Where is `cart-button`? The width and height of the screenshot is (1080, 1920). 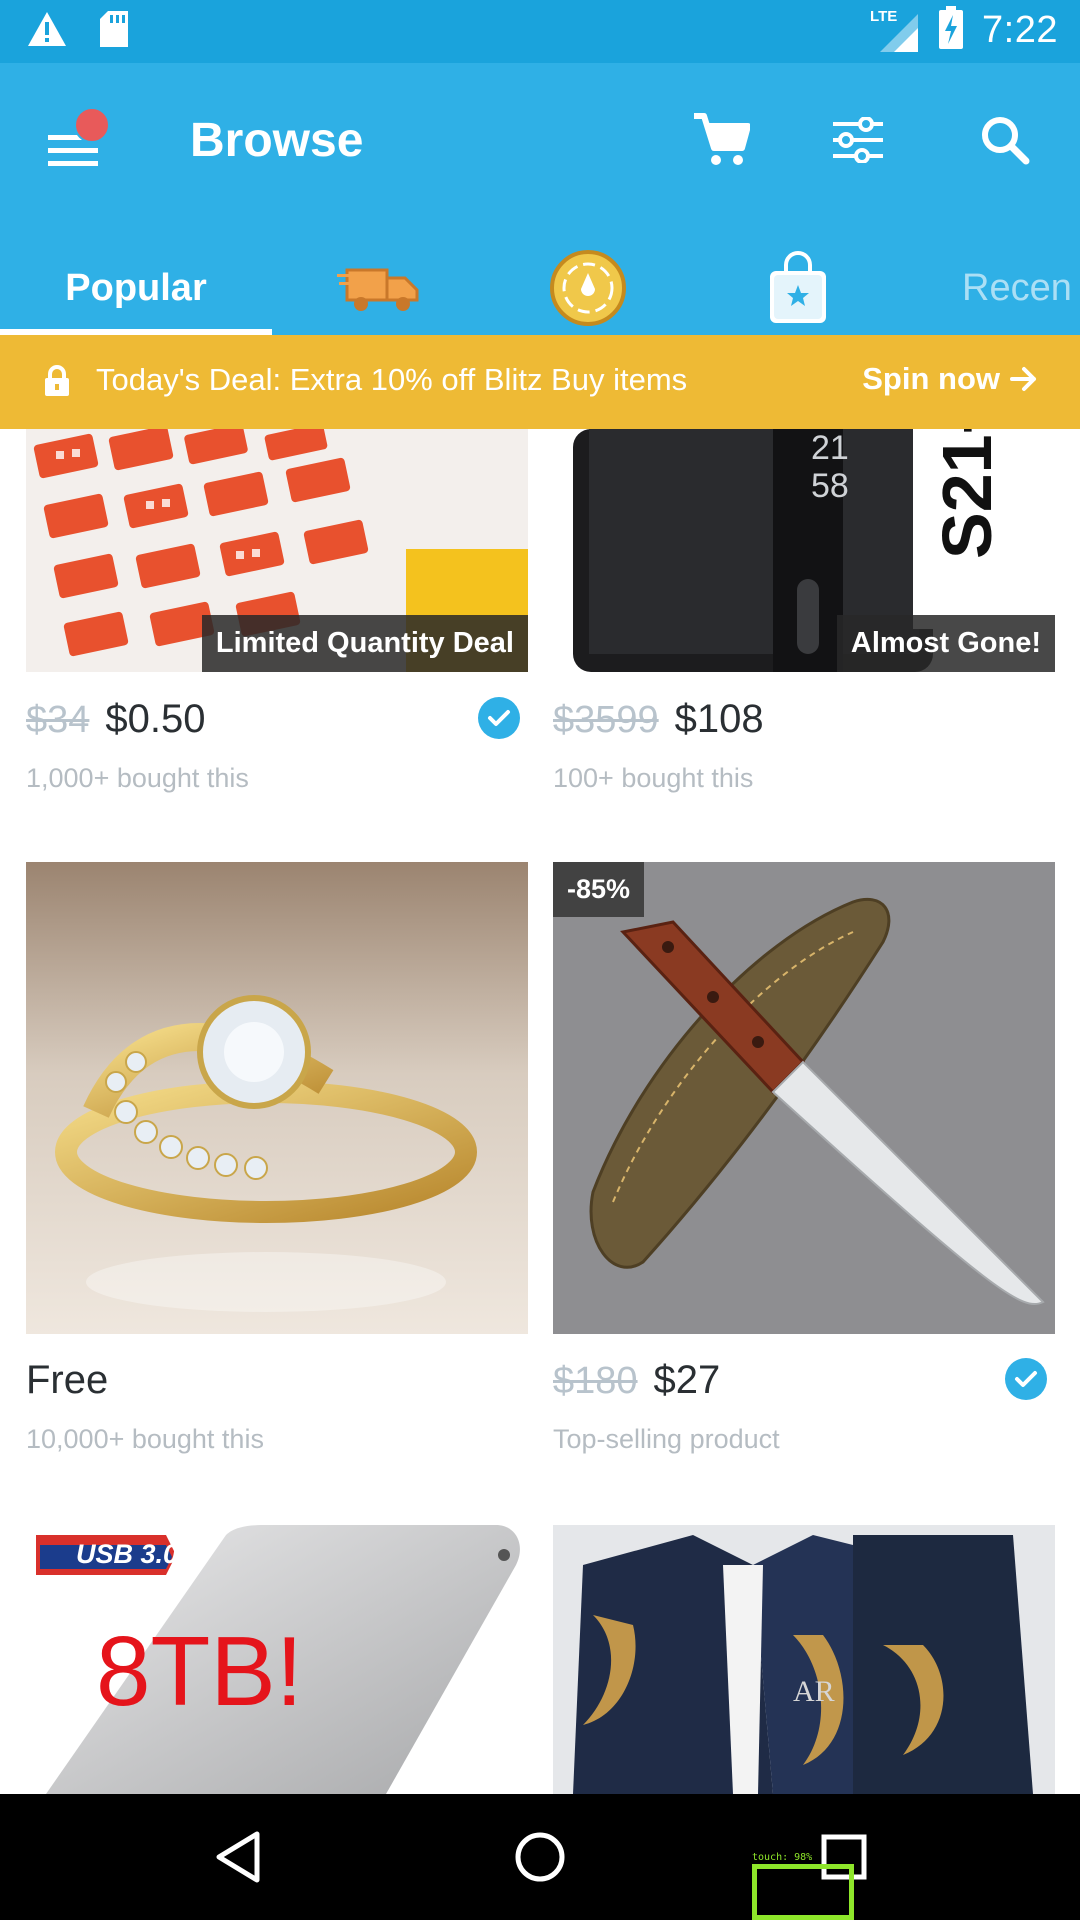 cart-button is located at coordinates (721, 140).